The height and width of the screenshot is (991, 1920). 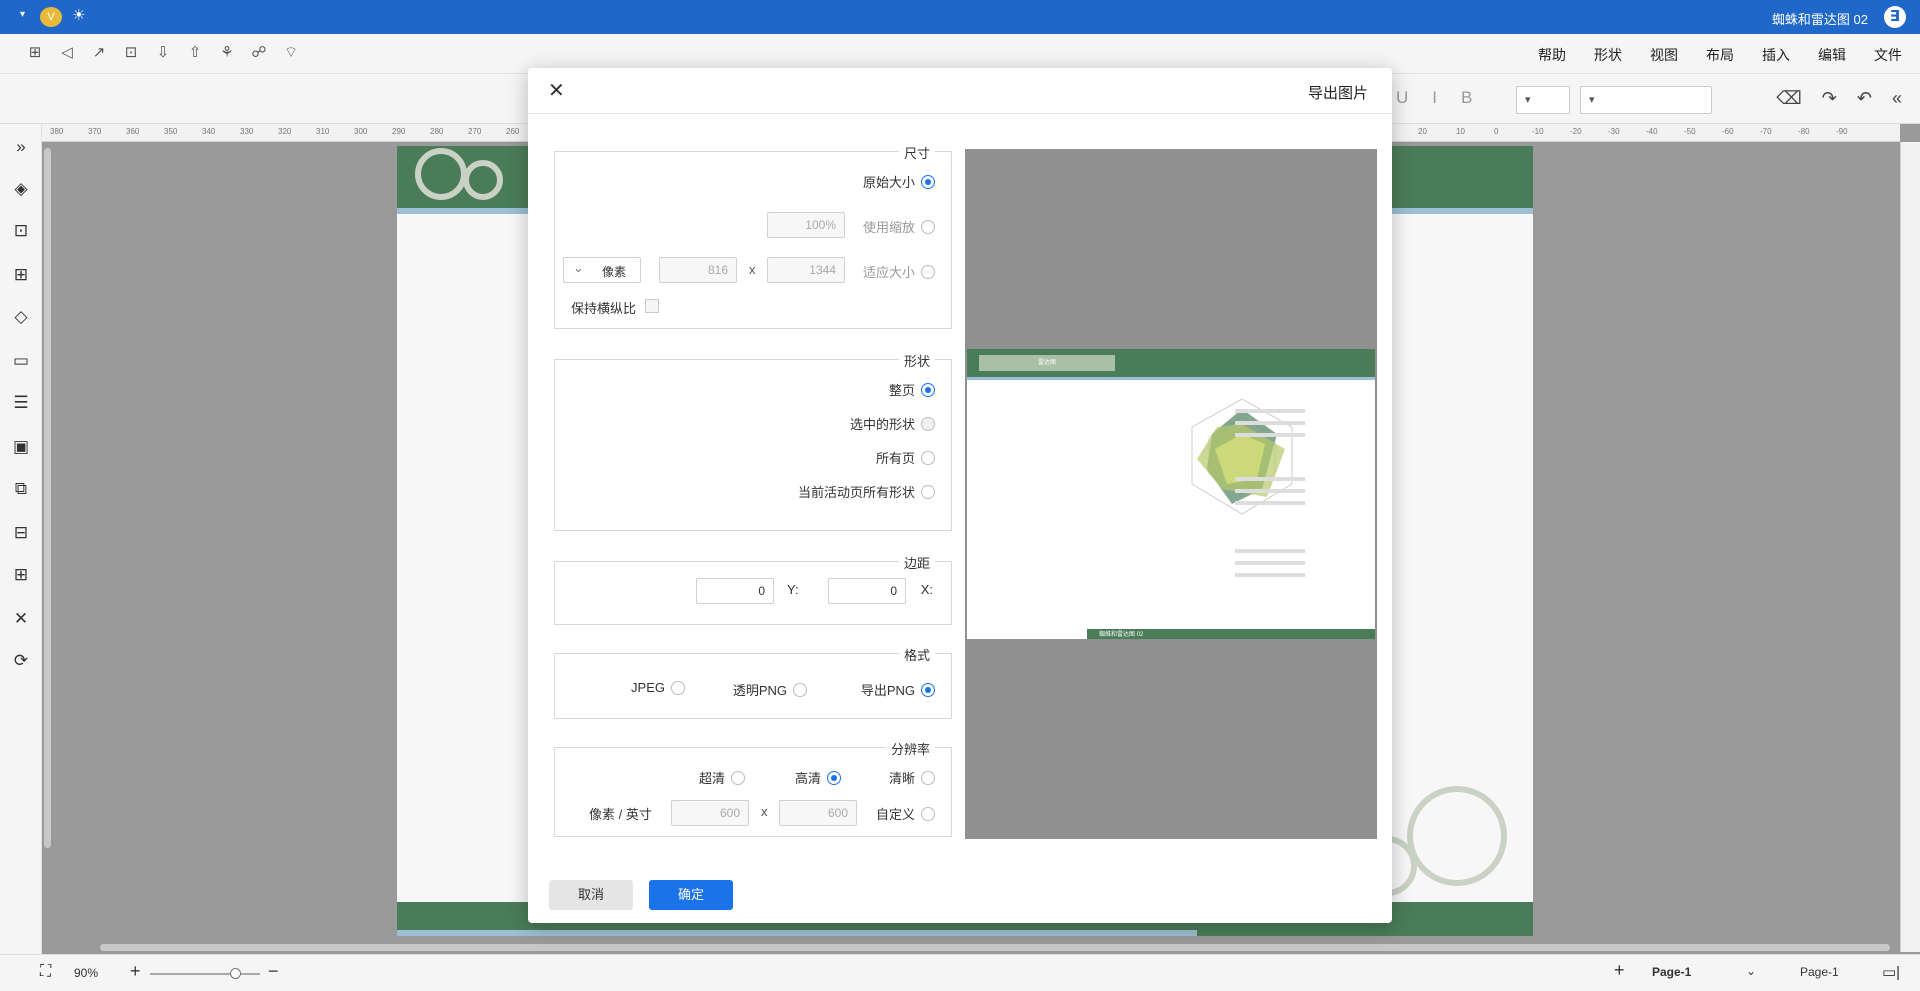 What do you see at coordinates (866, 491) in the screenshot?
I see `current-page-shapes-radio: 当前活动页所有形状` at bounding box center [866, 491].